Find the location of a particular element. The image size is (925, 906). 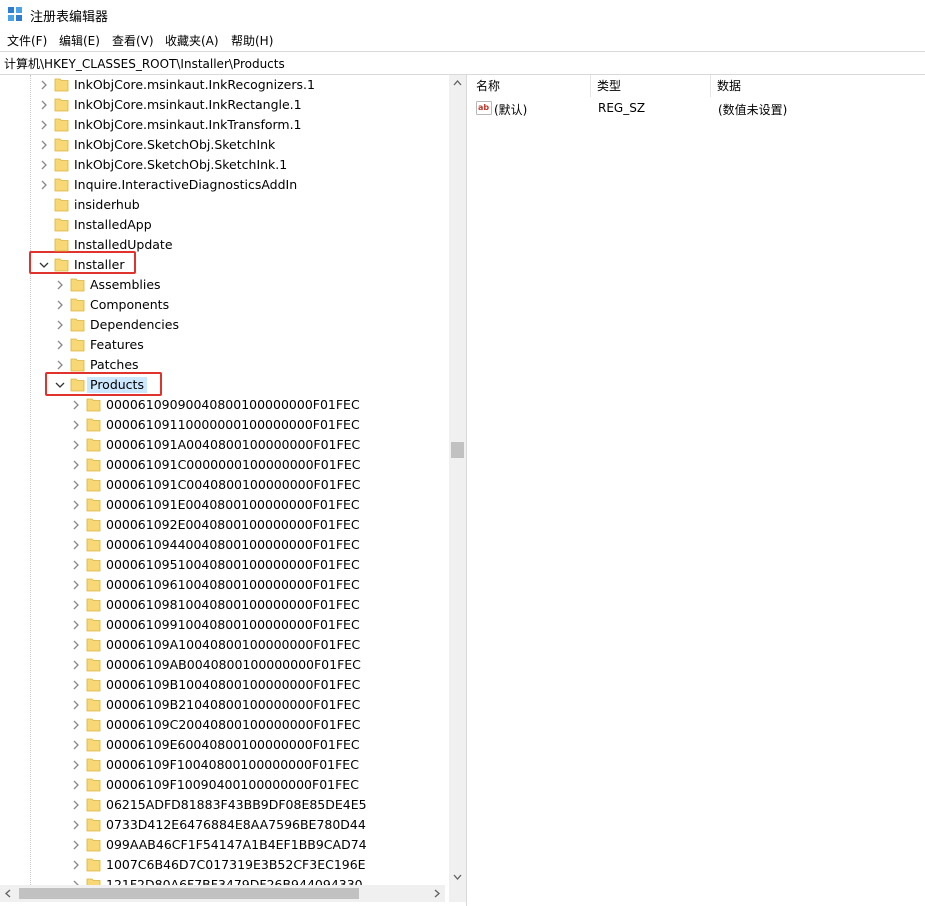

chevron-down-icon is located at coordinates (44, 265).